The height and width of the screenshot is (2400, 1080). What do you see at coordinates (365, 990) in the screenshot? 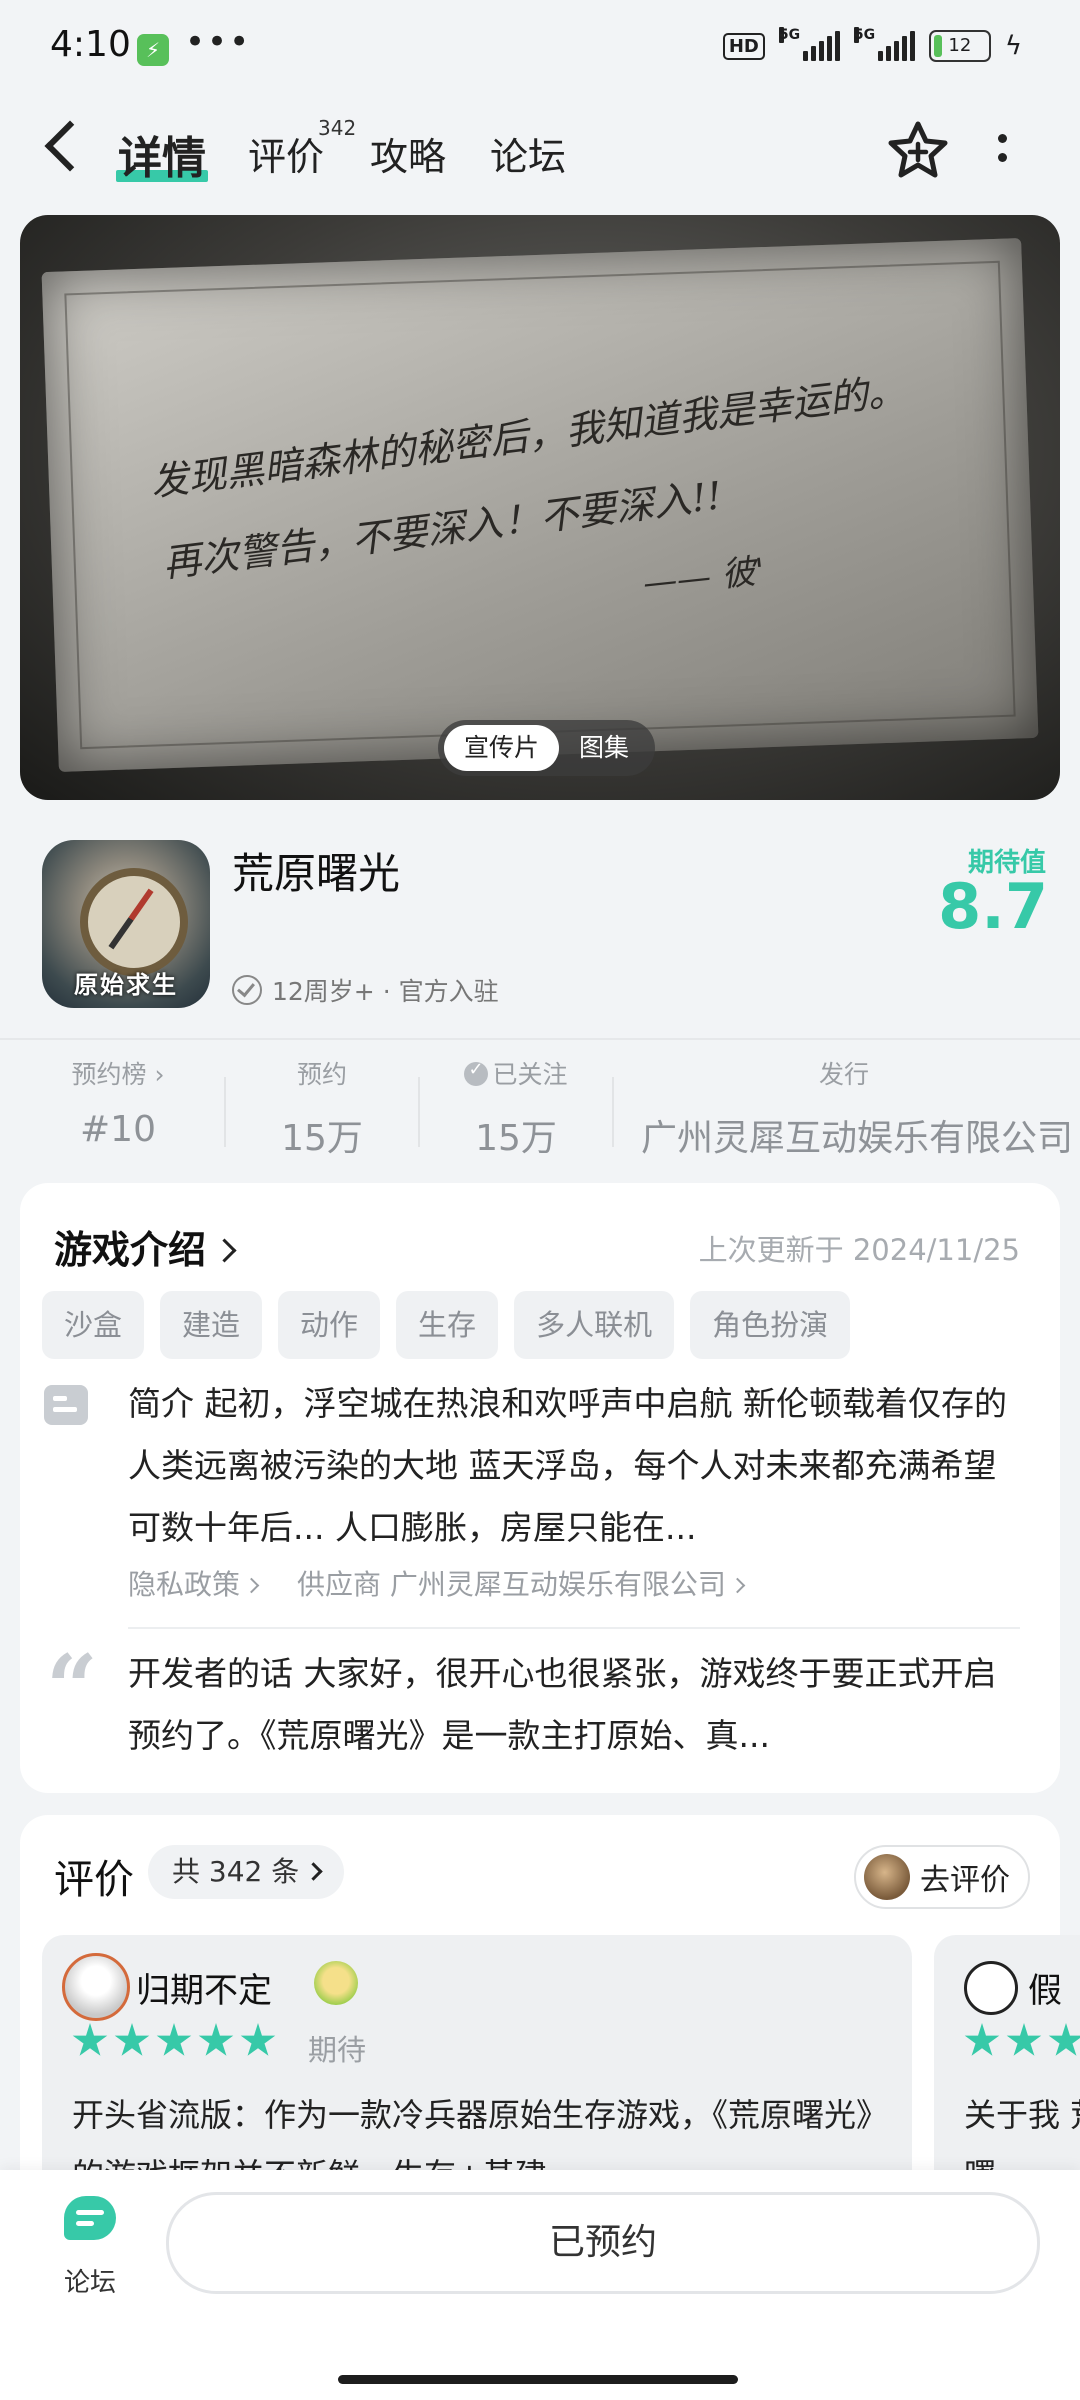
I see `age-rating: 12周岁+ · 官方入驻` at bounding box center [365, 990].